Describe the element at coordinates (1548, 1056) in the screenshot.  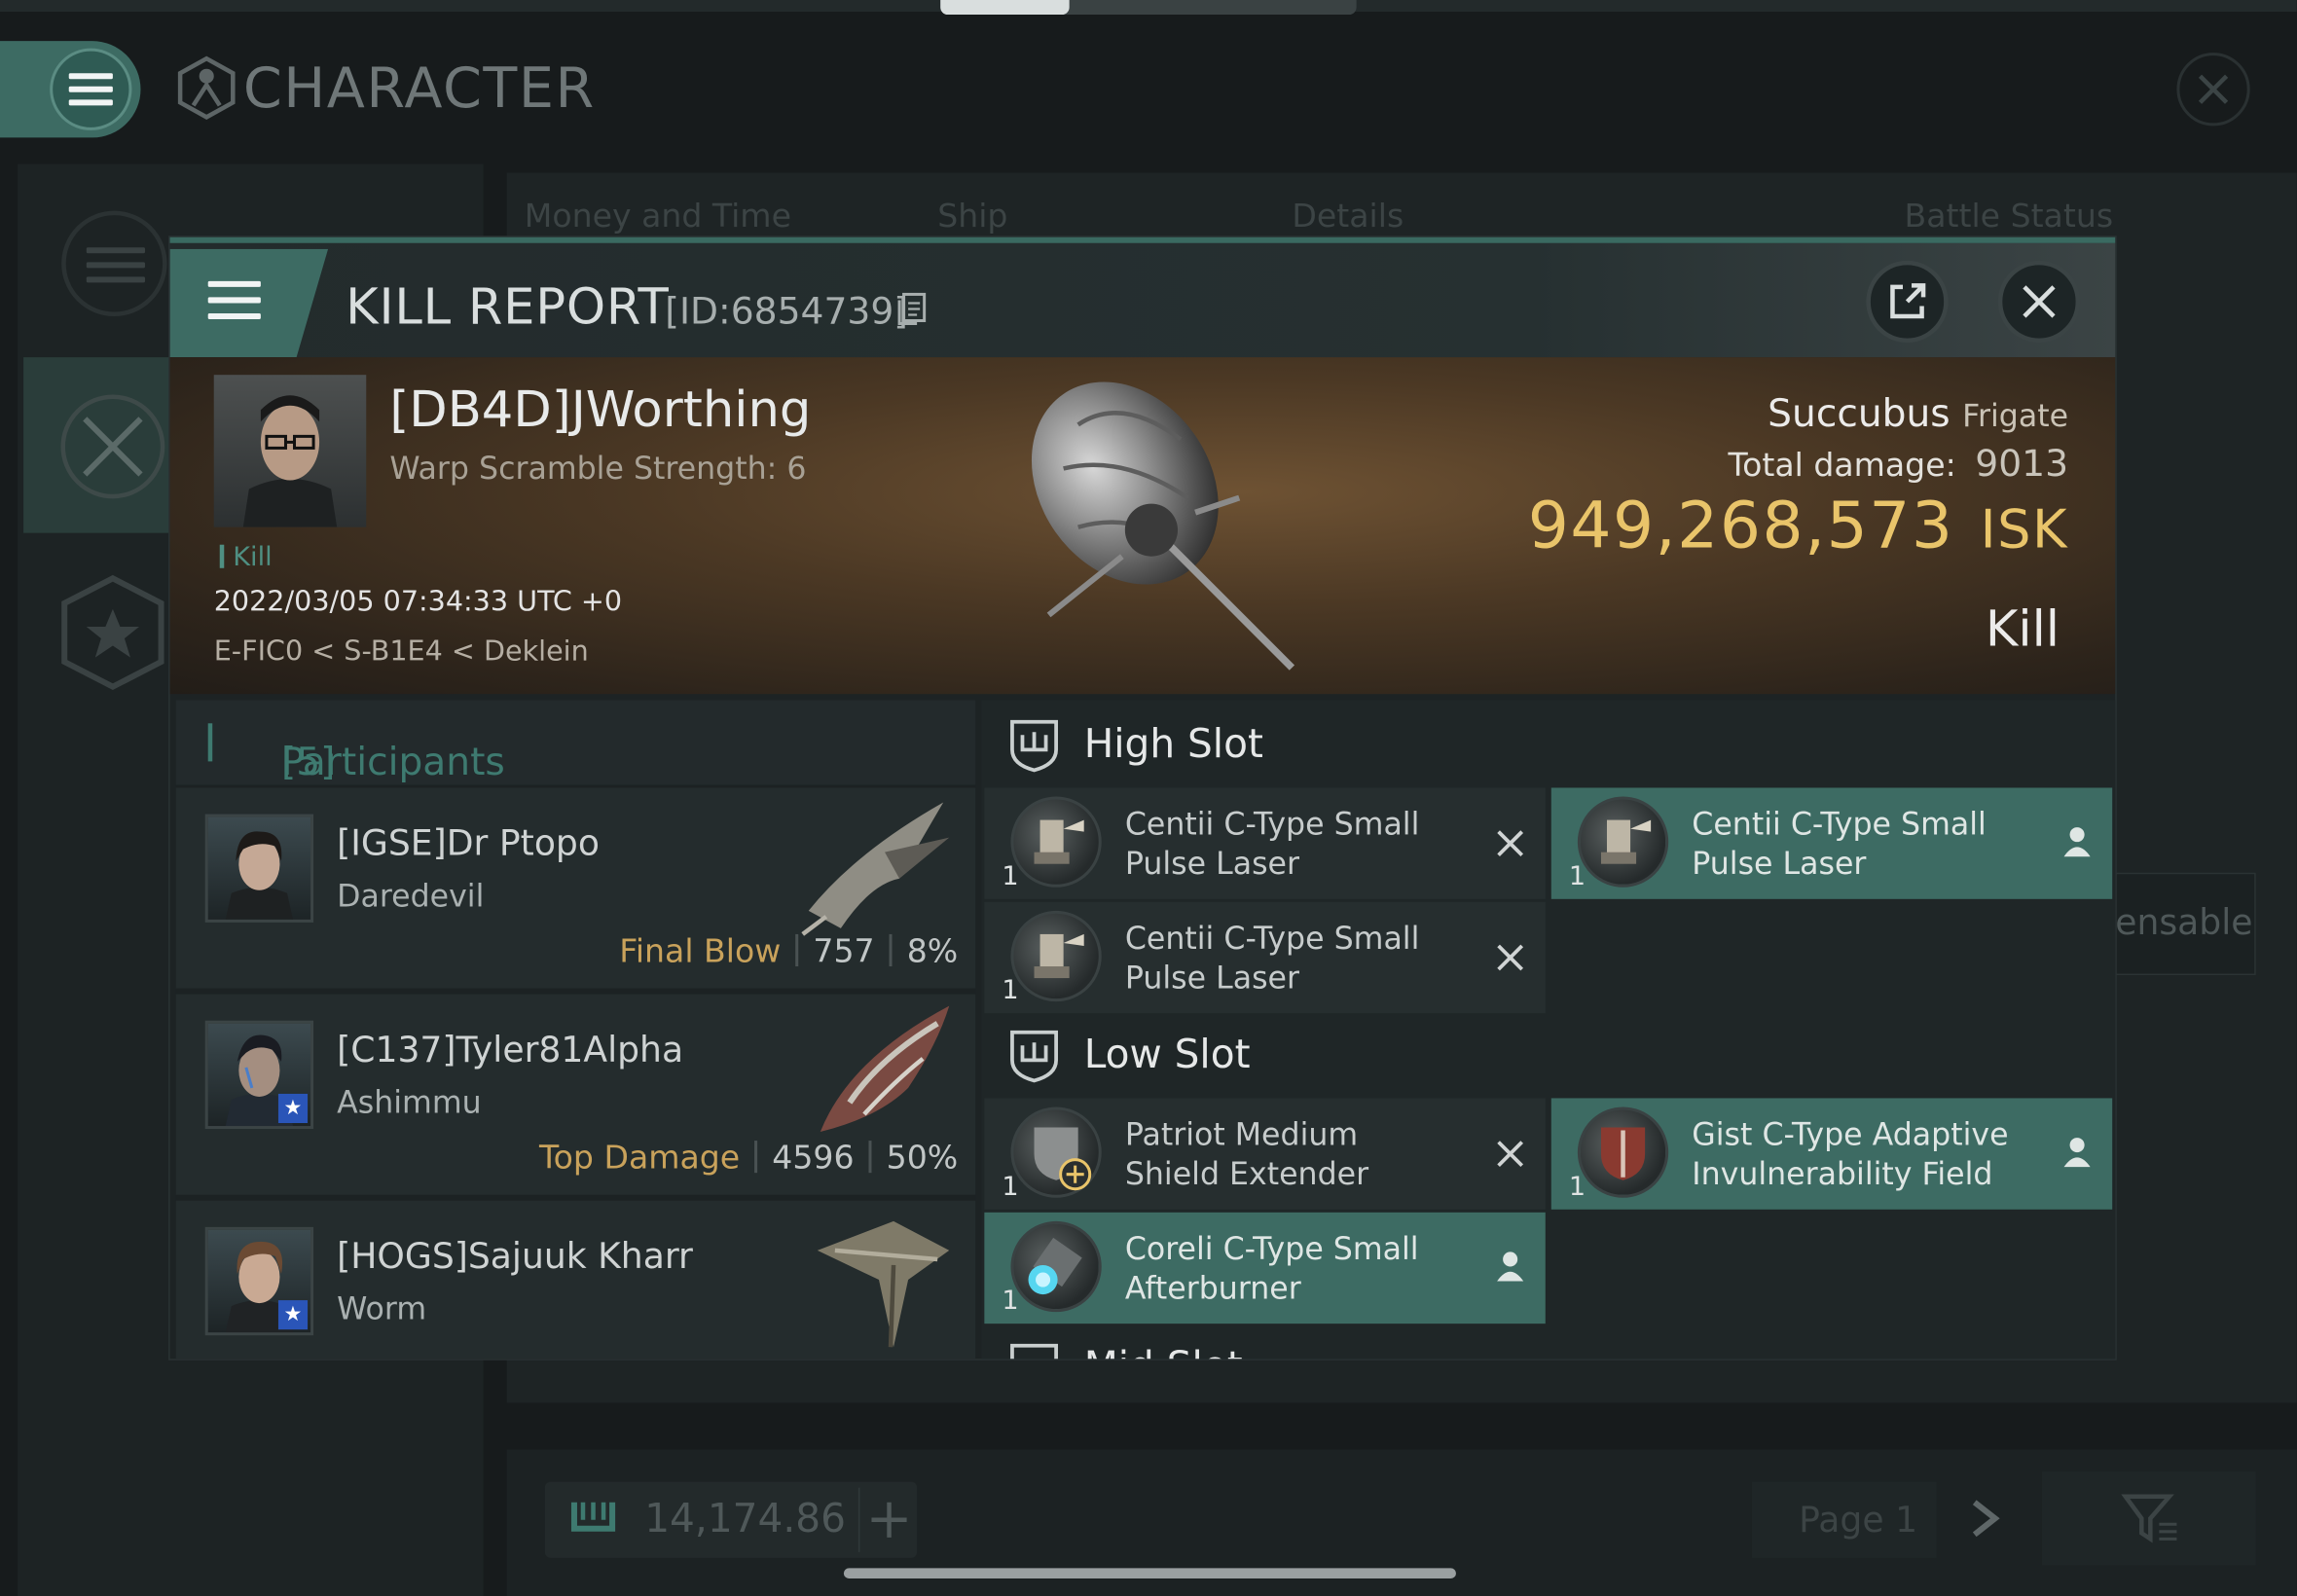
I see `low-slot-header: Low Slot` at that location.